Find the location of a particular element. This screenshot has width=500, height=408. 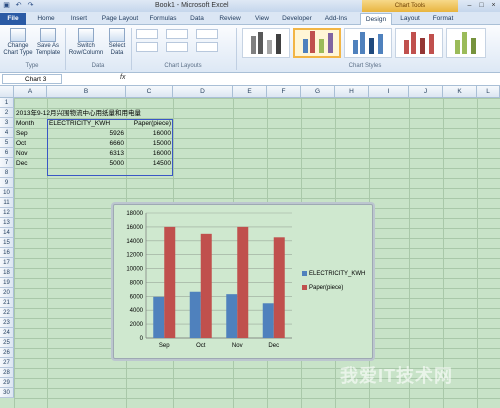

row-header: 10 is located at coordinates (7, 193).